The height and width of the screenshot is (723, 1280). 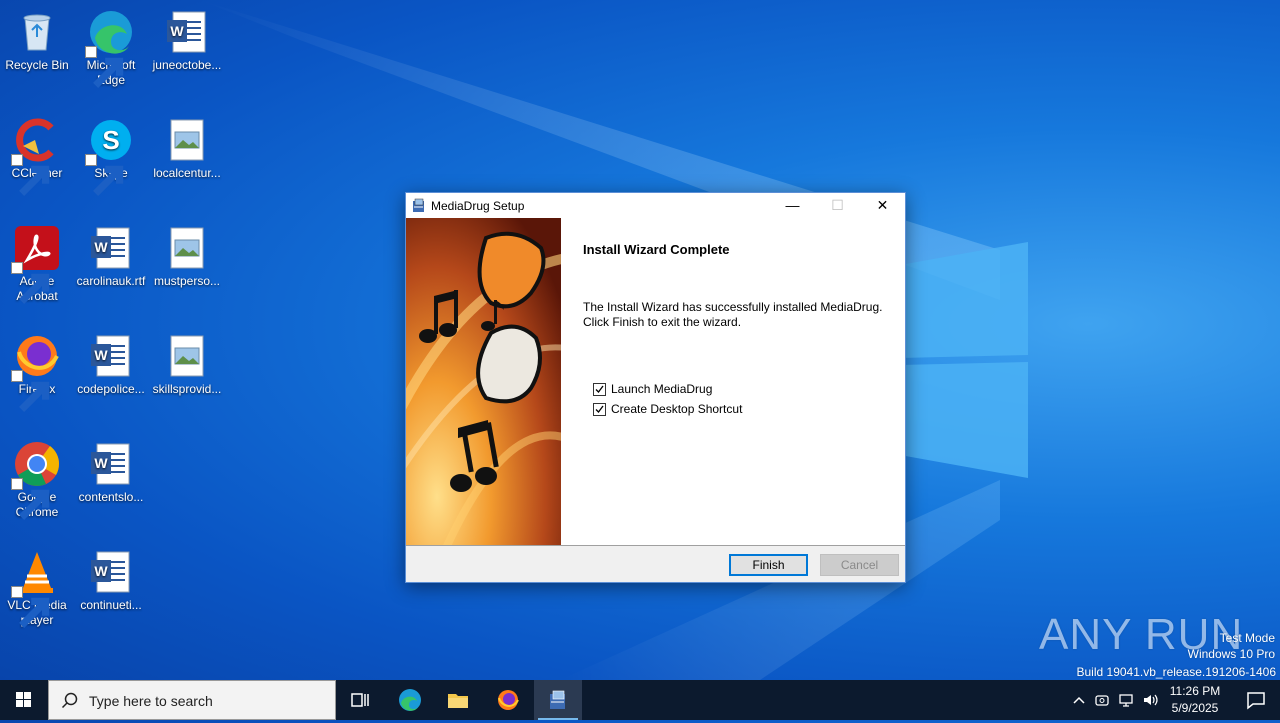 I want to click on meet-now-icon, so click(x=1102, y=700).